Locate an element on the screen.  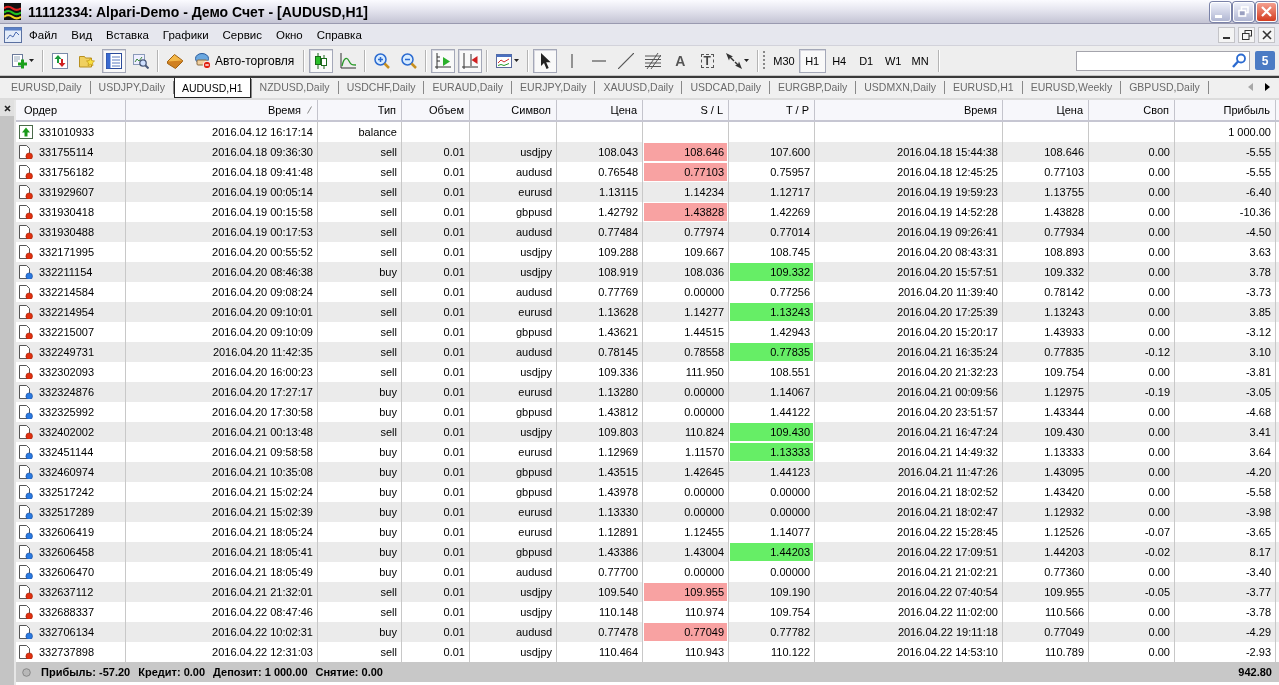
chart-tab: USDCHF,Daily is located at coordinates (381, 87).